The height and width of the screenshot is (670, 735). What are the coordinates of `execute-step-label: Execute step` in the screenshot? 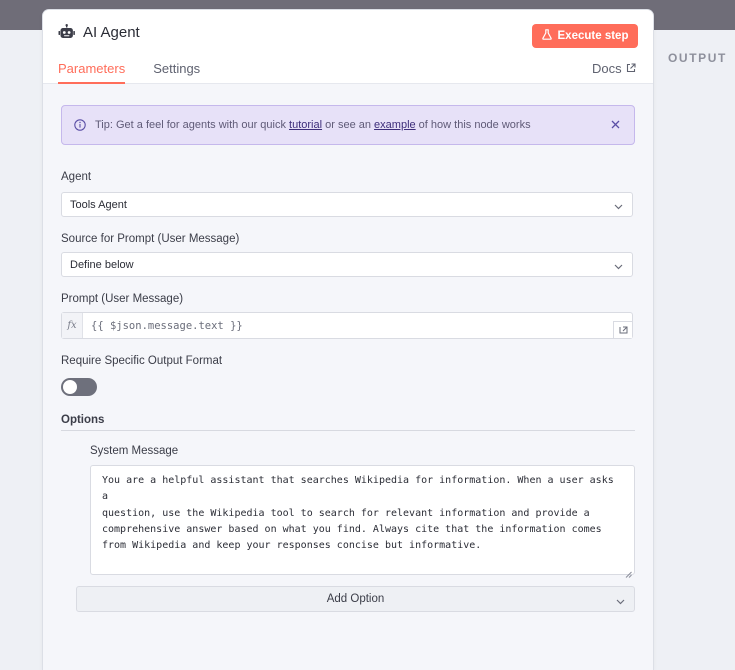 It's located at (593, 36).